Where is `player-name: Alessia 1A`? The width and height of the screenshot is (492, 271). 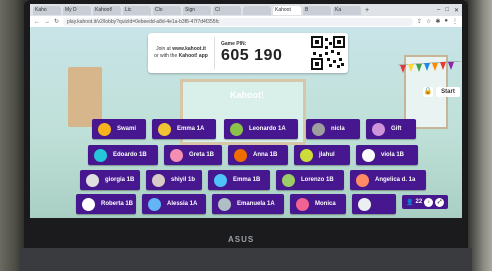 player-name: Alessia 1A is located at coordinates (182, 204).